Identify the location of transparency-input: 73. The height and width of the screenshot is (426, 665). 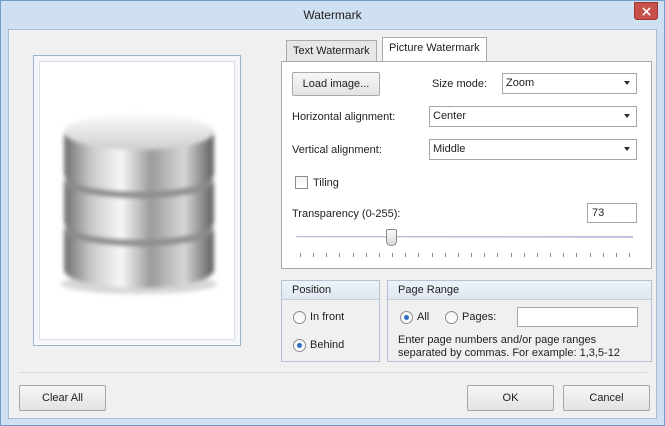
(612, 213).